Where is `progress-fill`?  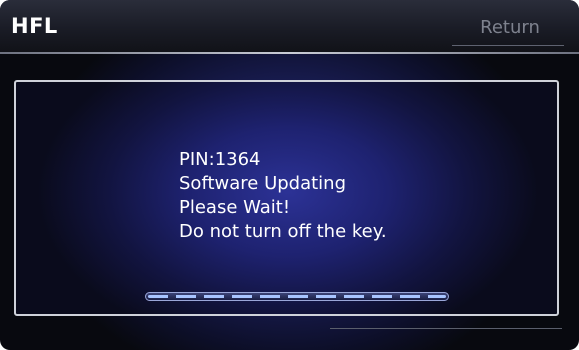
progress-fill is located at coordinates (297, 296).